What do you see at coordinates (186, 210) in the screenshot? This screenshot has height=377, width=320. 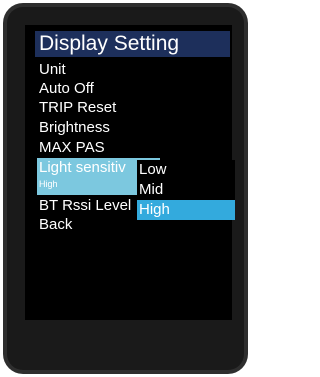 I see `dropdown-option-high: High` at bounding box center [186, 210].